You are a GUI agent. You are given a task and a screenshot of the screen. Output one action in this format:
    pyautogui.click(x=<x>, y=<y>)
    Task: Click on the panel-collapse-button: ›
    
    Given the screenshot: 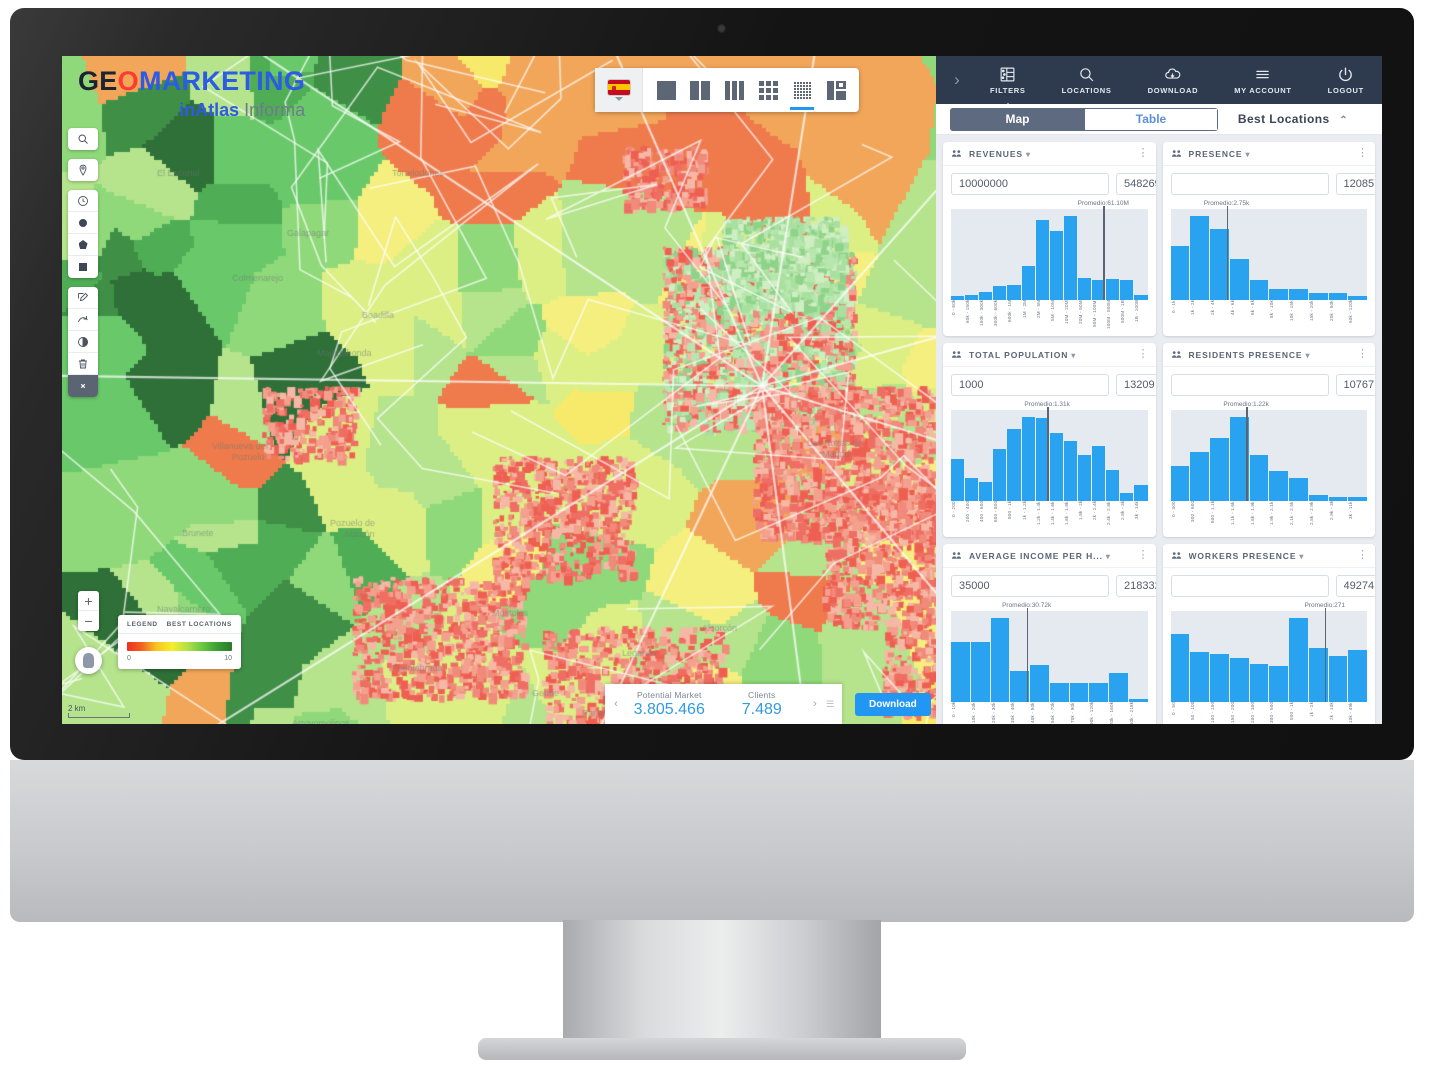 What is the action you would take?
    pyautogui.click(x=957, y=80)
    